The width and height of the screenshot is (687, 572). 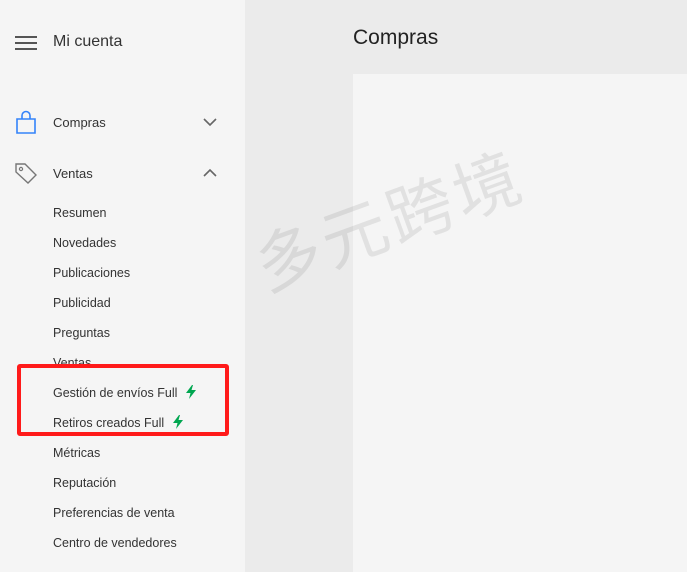 I want to click on shopping-bag-icon, so click(x=26, y=122).